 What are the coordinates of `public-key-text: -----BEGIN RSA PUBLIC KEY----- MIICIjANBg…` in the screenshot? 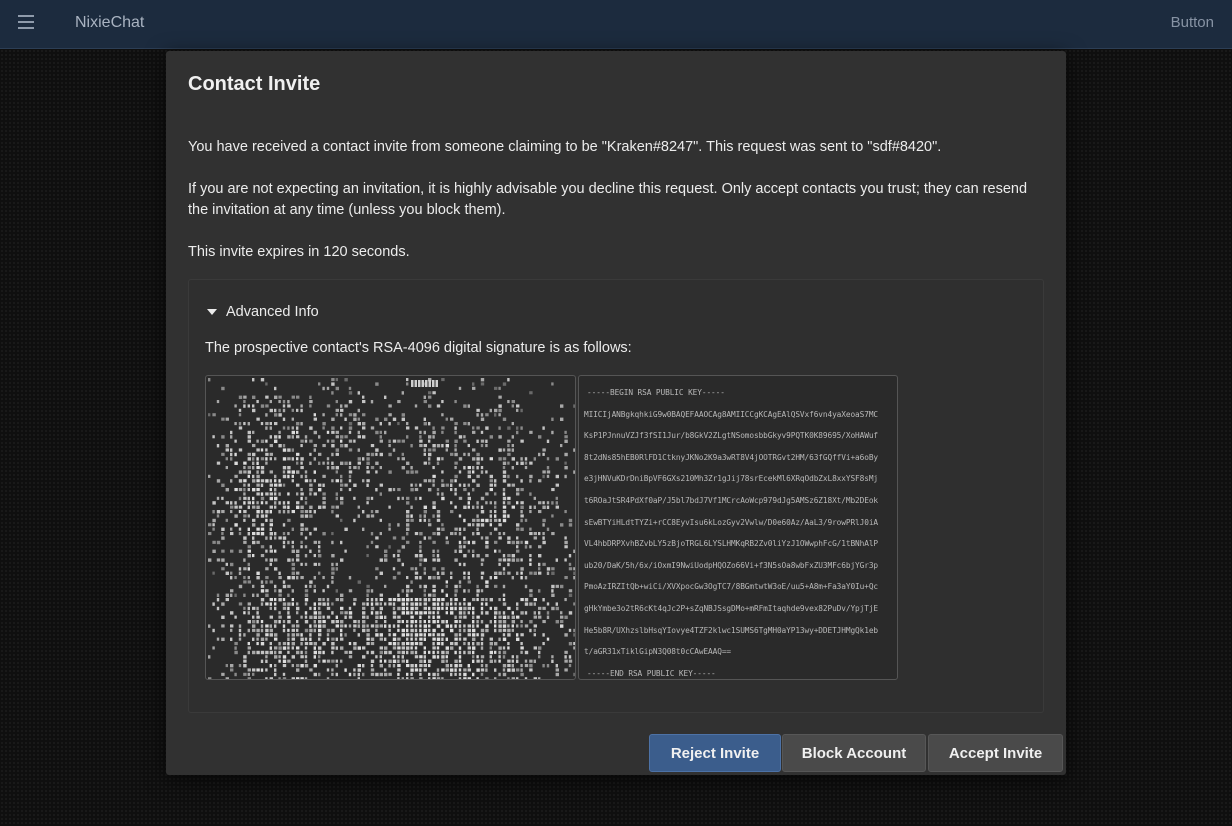 It's located at (738, 527).